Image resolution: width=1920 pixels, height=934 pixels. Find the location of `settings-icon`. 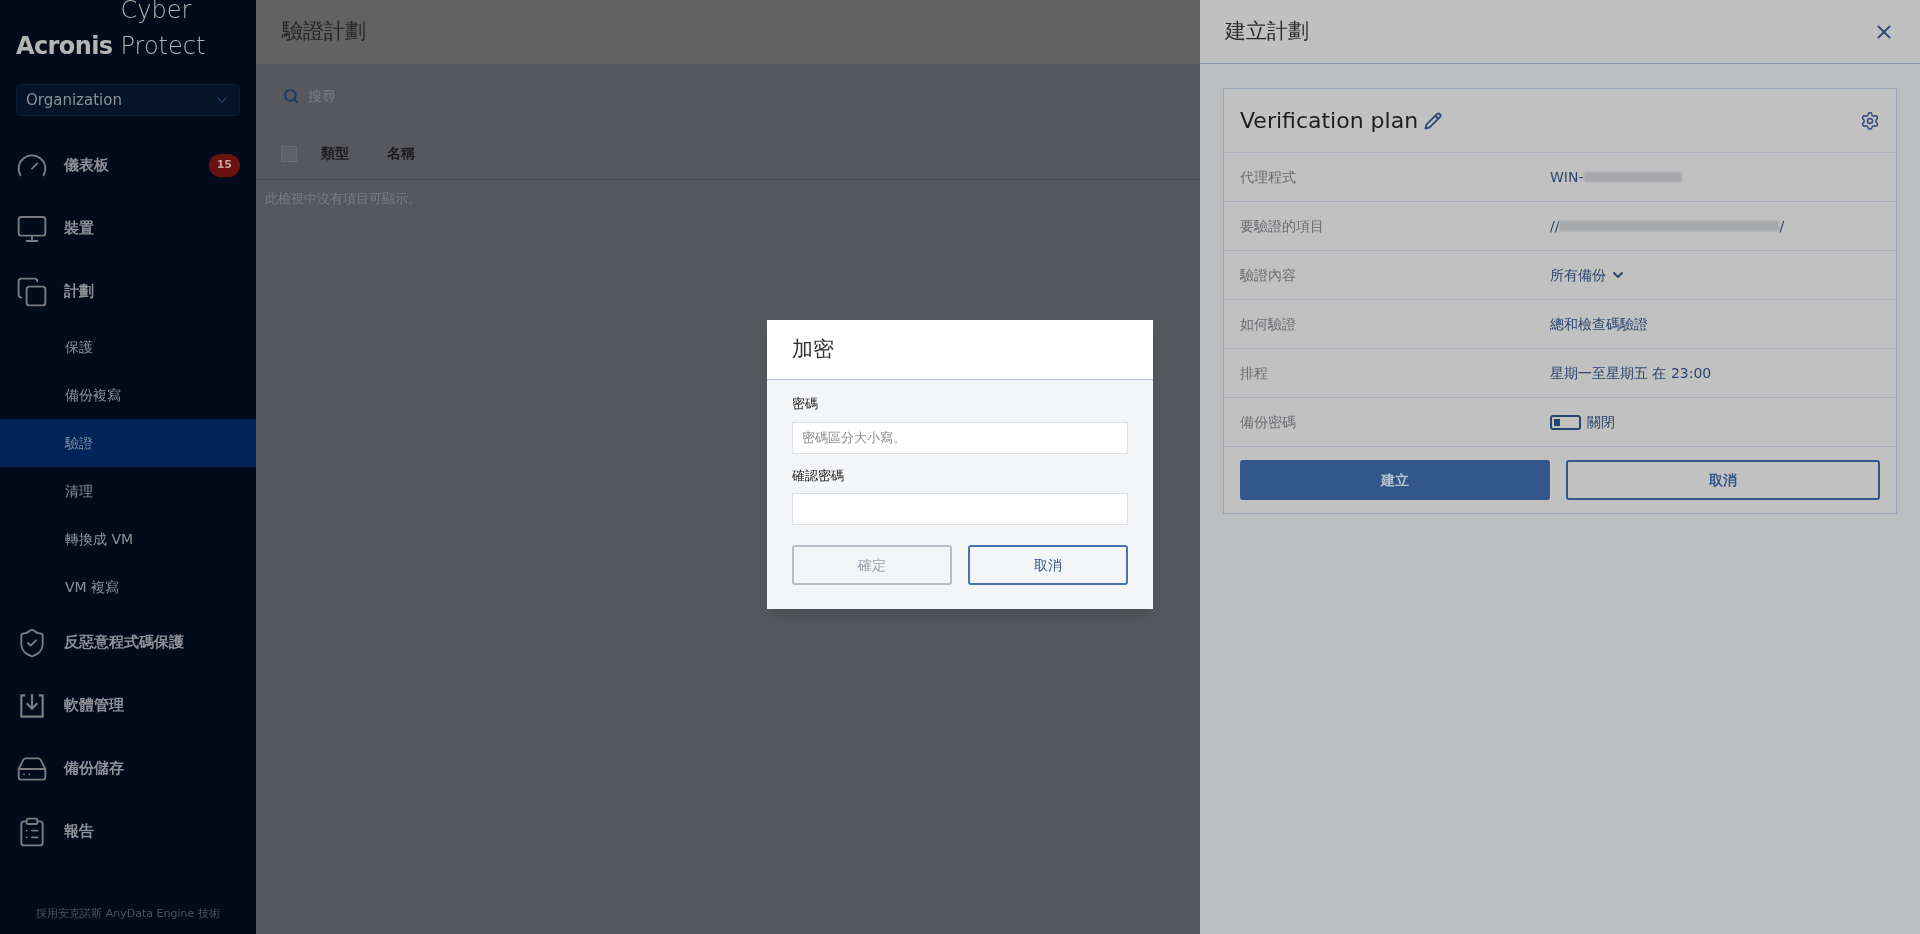

settings-icon is located at coordinates (1870, 120).